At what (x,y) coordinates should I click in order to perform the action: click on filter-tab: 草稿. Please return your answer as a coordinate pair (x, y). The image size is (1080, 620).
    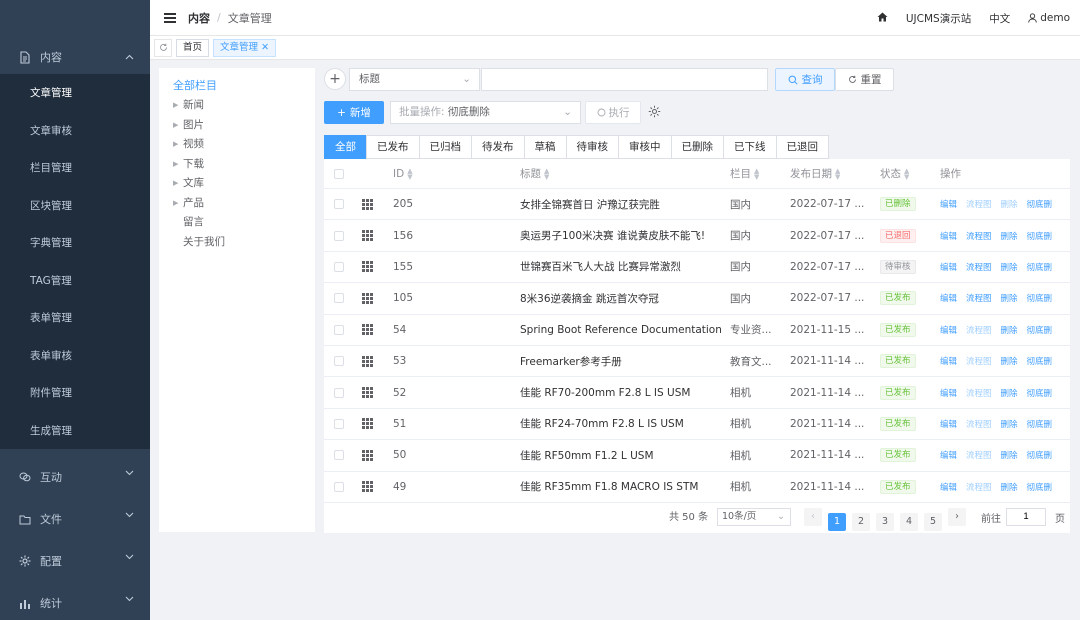
    Looking at the image, I should click on (545, 147).